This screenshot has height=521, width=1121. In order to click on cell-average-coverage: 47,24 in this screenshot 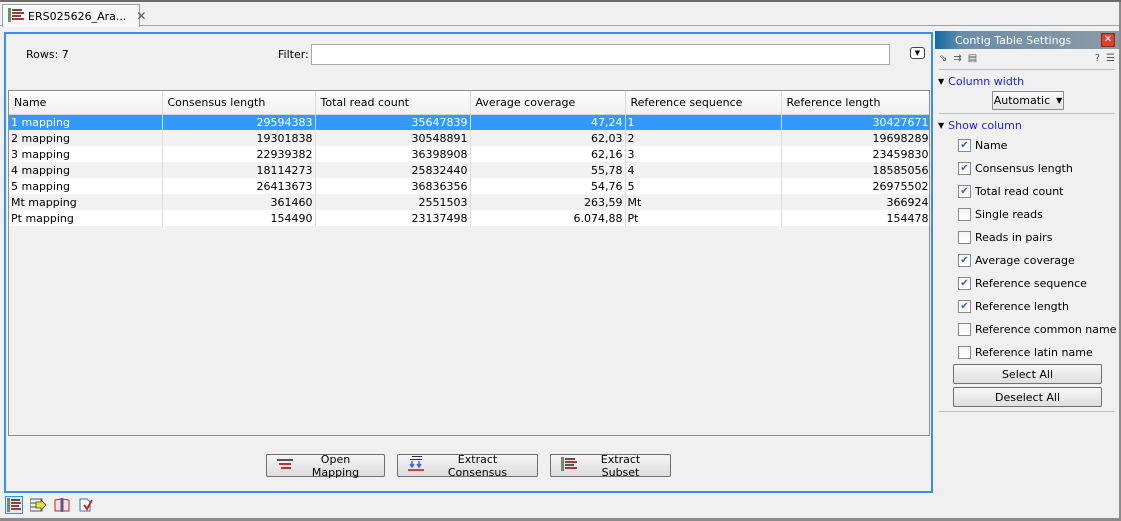, I will do `click(548, 122)`.